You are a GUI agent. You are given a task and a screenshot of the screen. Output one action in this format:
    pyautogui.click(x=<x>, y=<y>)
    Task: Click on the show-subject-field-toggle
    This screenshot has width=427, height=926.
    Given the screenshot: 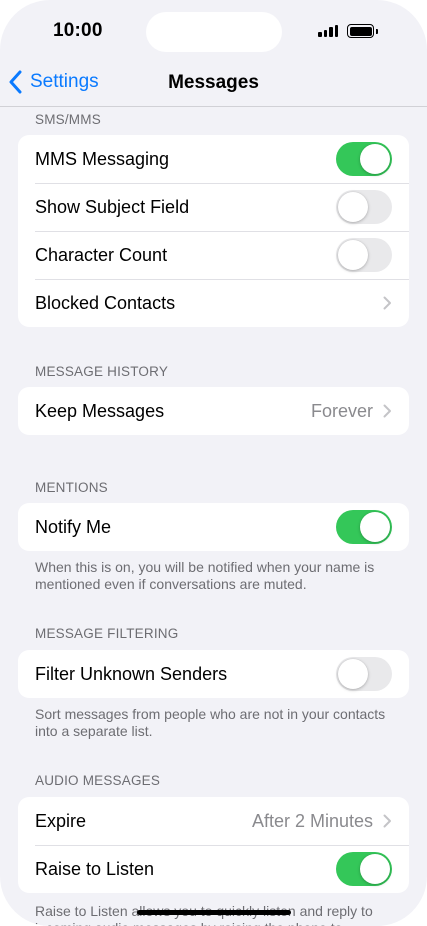 What is the action you would take?
    pyautogui.click(x=364, y=207)
    